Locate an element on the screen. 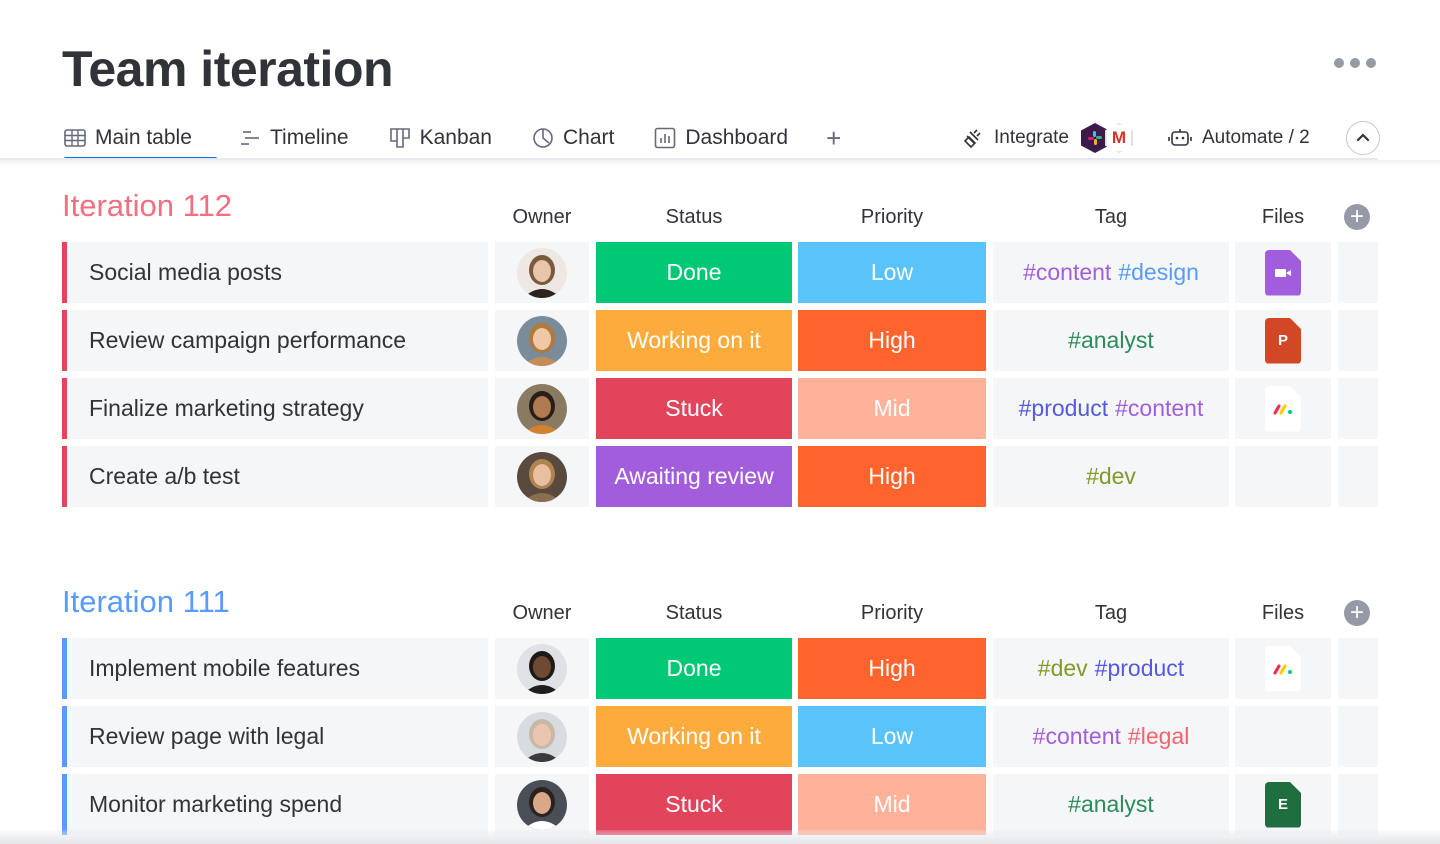 This screenshot has height=844, width=1440. files-cell: E is located at coordinates (1283, 804).